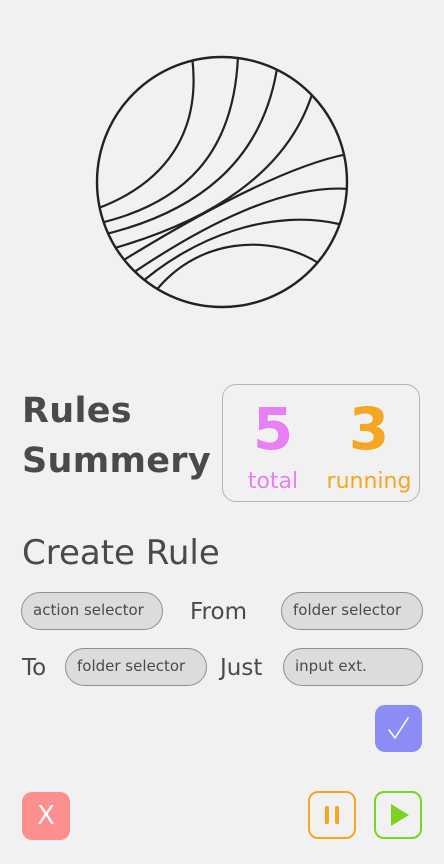 Image resolution: width=444 pixels, height=864 pixels. What do you see at coordinates (353, 667) in the screenshot?
I see `input-ext-field: input ext.` at bounding box center [353, 667].